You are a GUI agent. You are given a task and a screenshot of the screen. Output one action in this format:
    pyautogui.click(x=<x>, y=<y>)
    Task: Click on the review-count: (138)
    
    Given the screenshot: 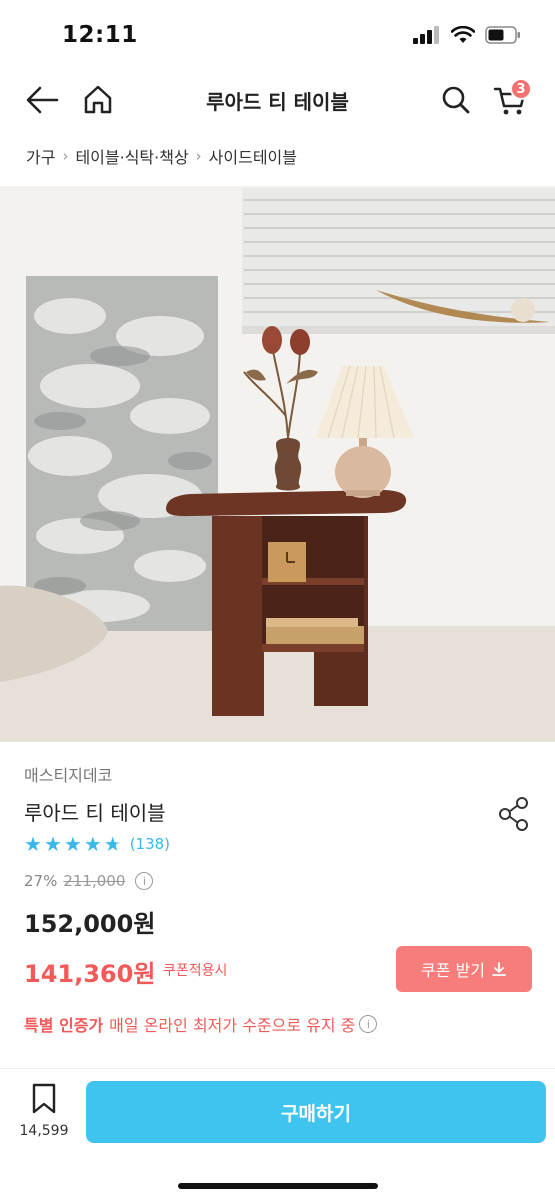 What is the action you would take?
    pyautogui.click(x=150, y=844)
    